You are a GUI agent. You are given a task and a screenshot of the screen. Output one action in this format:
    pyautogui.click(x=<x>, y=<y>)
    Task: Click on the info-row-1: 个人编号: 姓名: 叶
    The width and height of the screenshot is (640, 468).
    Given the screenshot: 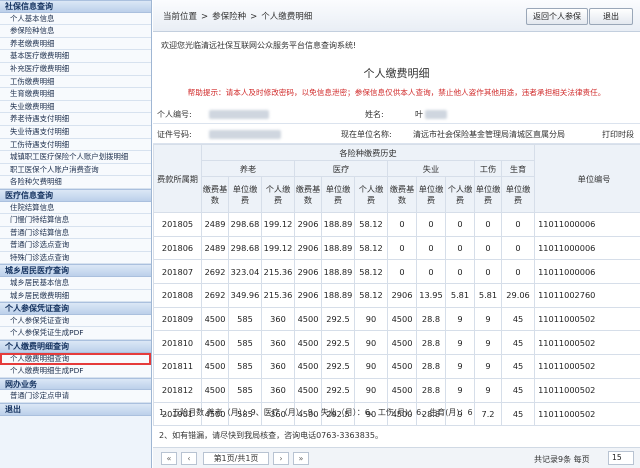 What is the action you would take?
    pyautogui.click(x=396, y=114)
    